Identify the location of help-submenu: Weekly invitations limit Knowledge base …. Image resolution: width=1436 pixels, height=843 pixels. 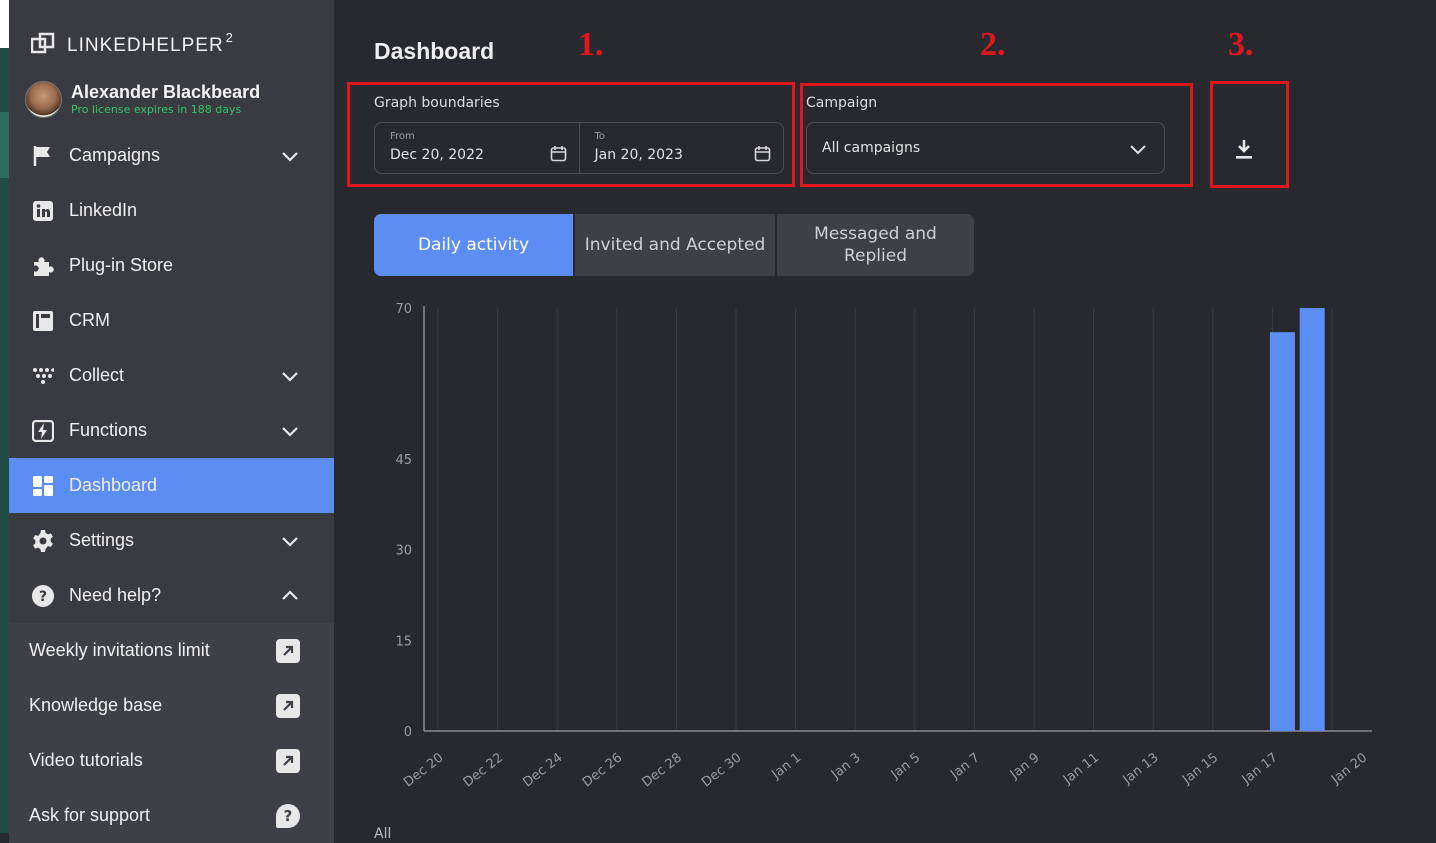
(171, 733).